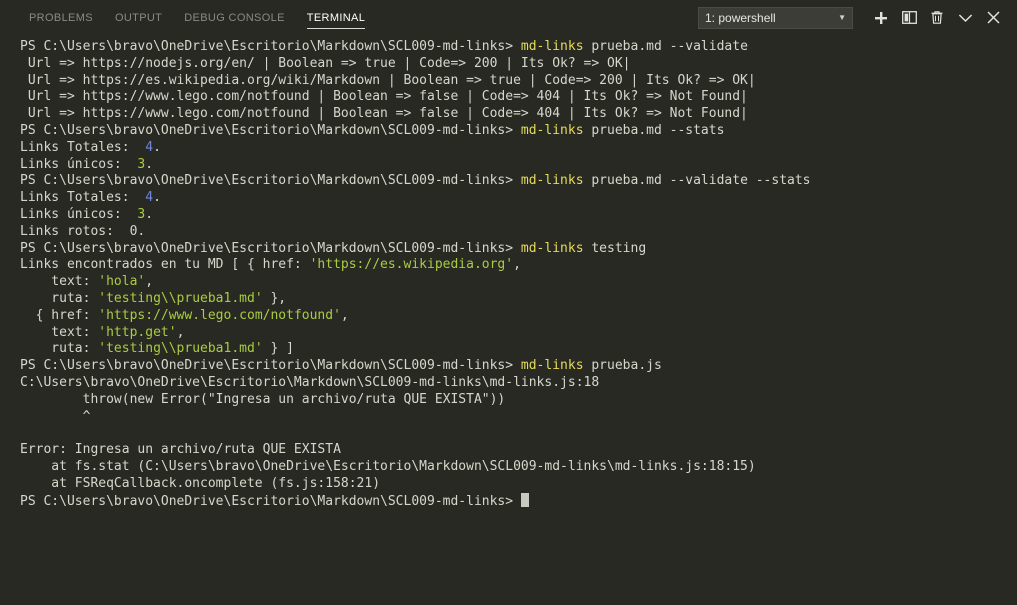 This screenshot has width=1017, height=605. What do you see at coordinates (59, 282) in the screenshot?
I see `pre: text:` at bounding box center [59, 282].